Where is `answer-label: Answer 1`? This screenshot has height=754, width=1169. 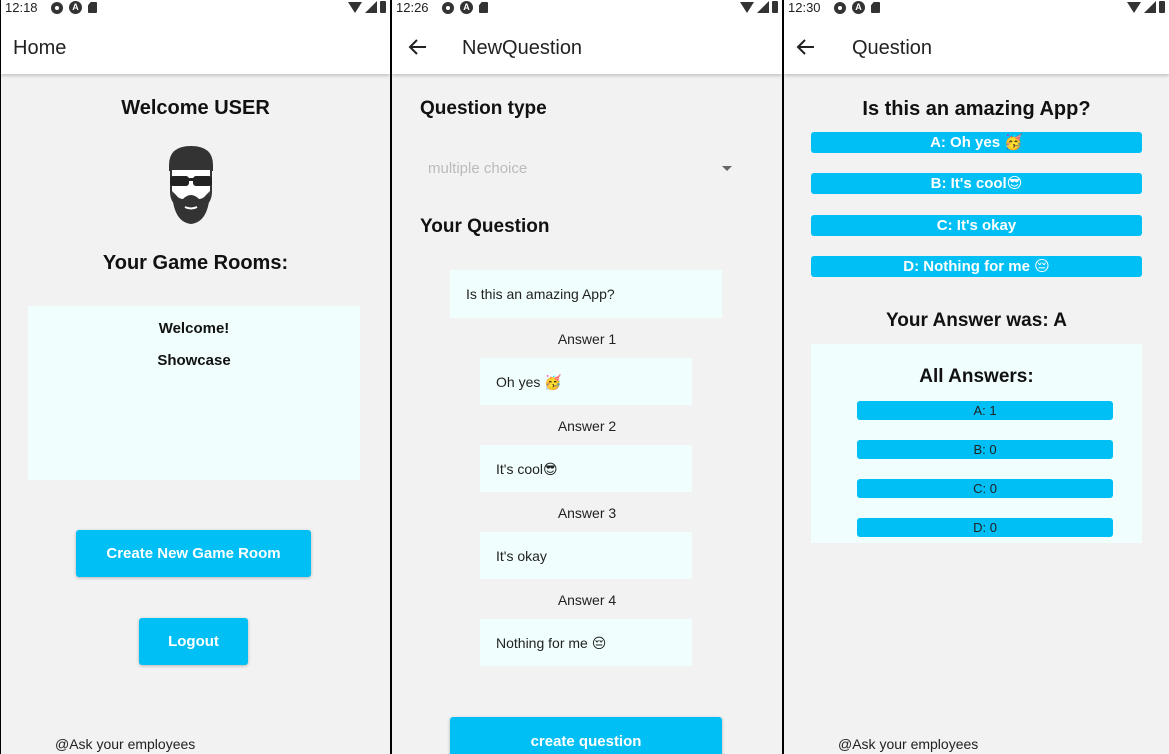 answer-label: Answer 1 is located at coordinates (587, 339).